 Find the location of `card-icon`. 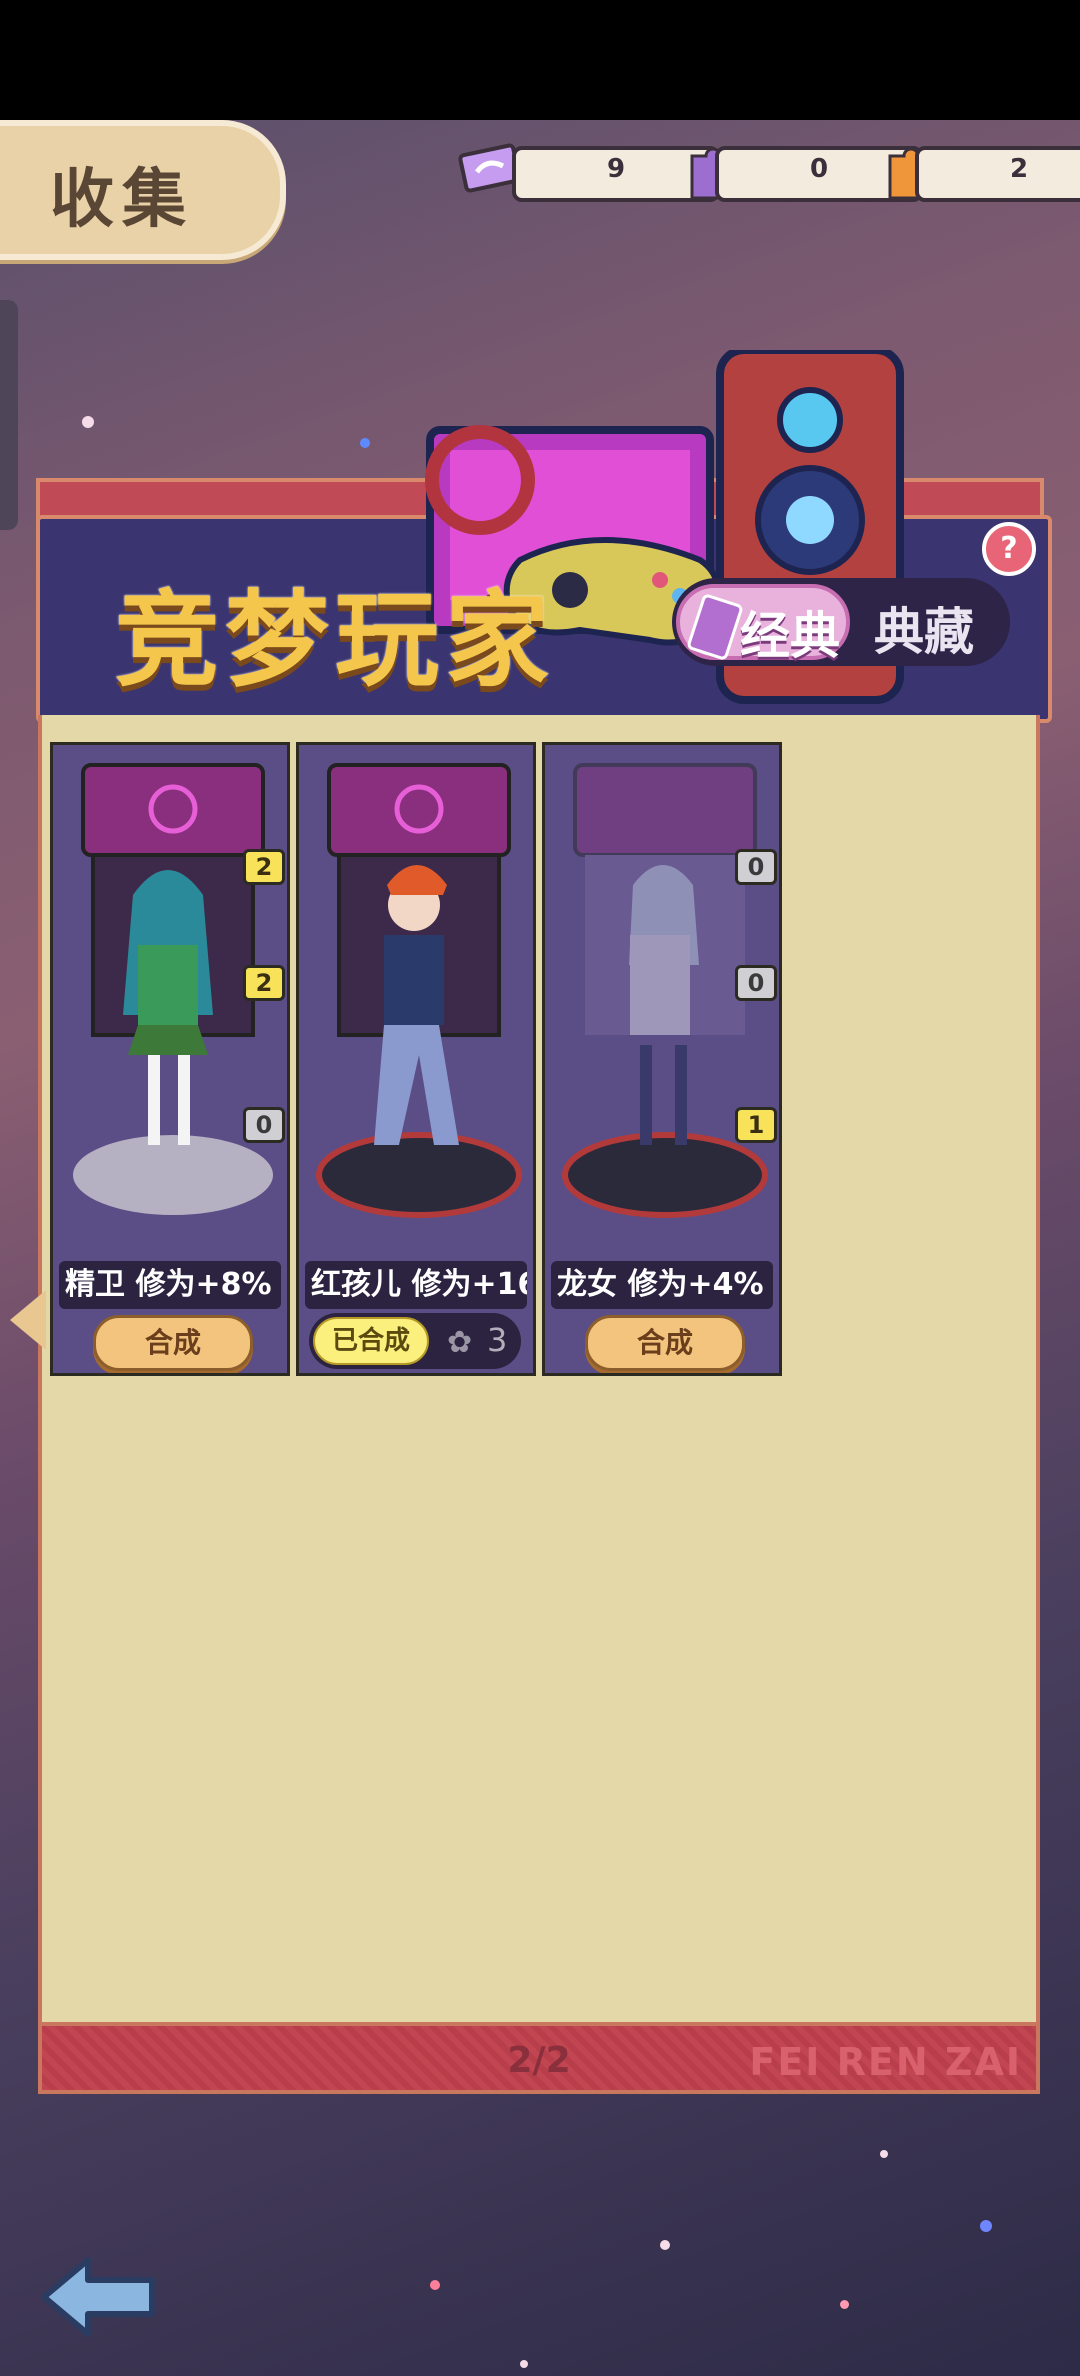

card-icon is located at coordinates (715, 627).